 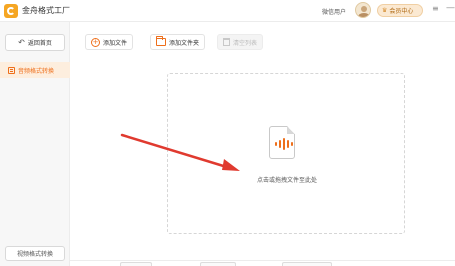 What do you see at coordinates (95, 42) in the screenshot?
I see `plus-circle-icon: +` at bounding box center [95, 42].